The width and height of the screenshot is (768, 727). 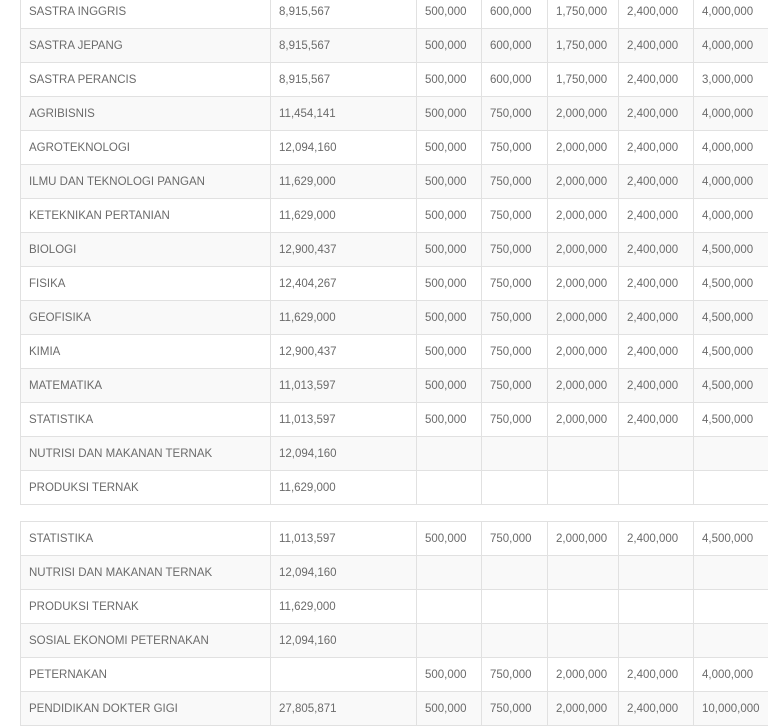 I want to click on table-row: SOSIAL EKONOMI PETERNAKAN 12,094,160, so click(x=394, y=640).